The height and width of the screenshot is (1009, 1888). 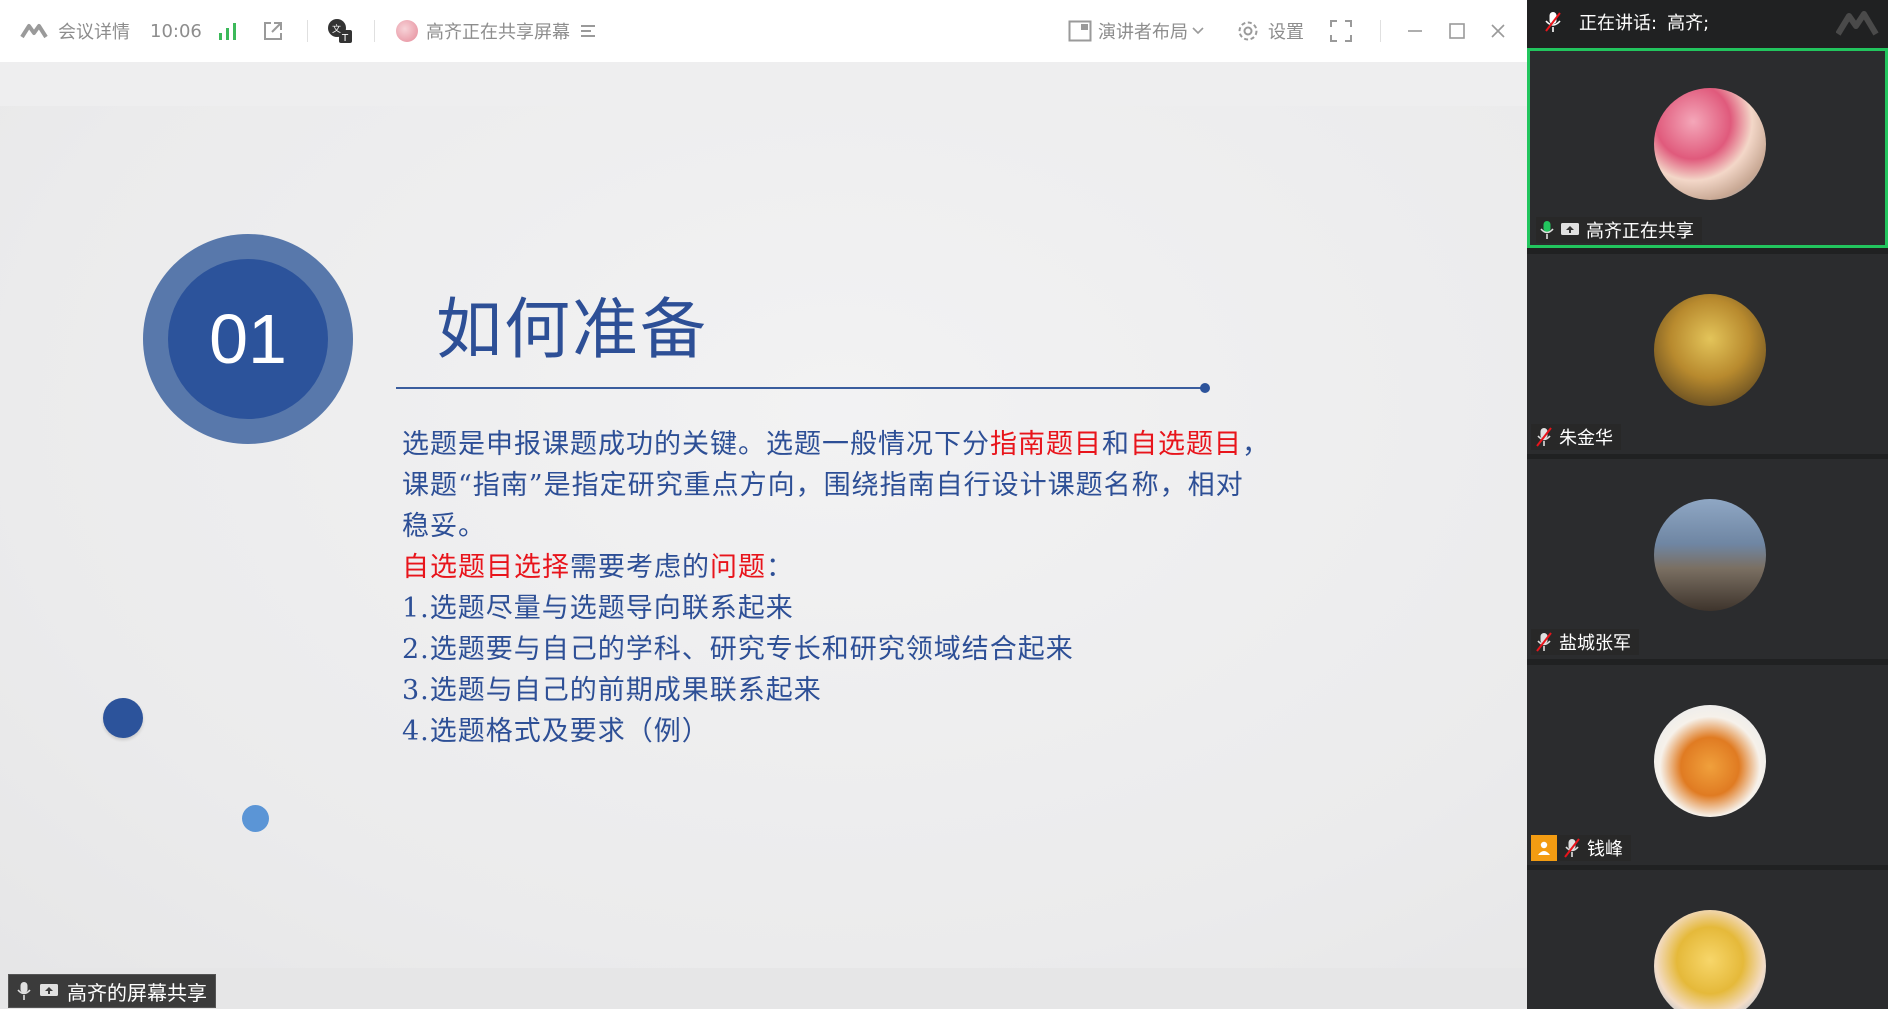 What do you see at coordinates (123, 718) in the screenshot?
I see `decorative-dot-large` at bounding box center [123, 718].